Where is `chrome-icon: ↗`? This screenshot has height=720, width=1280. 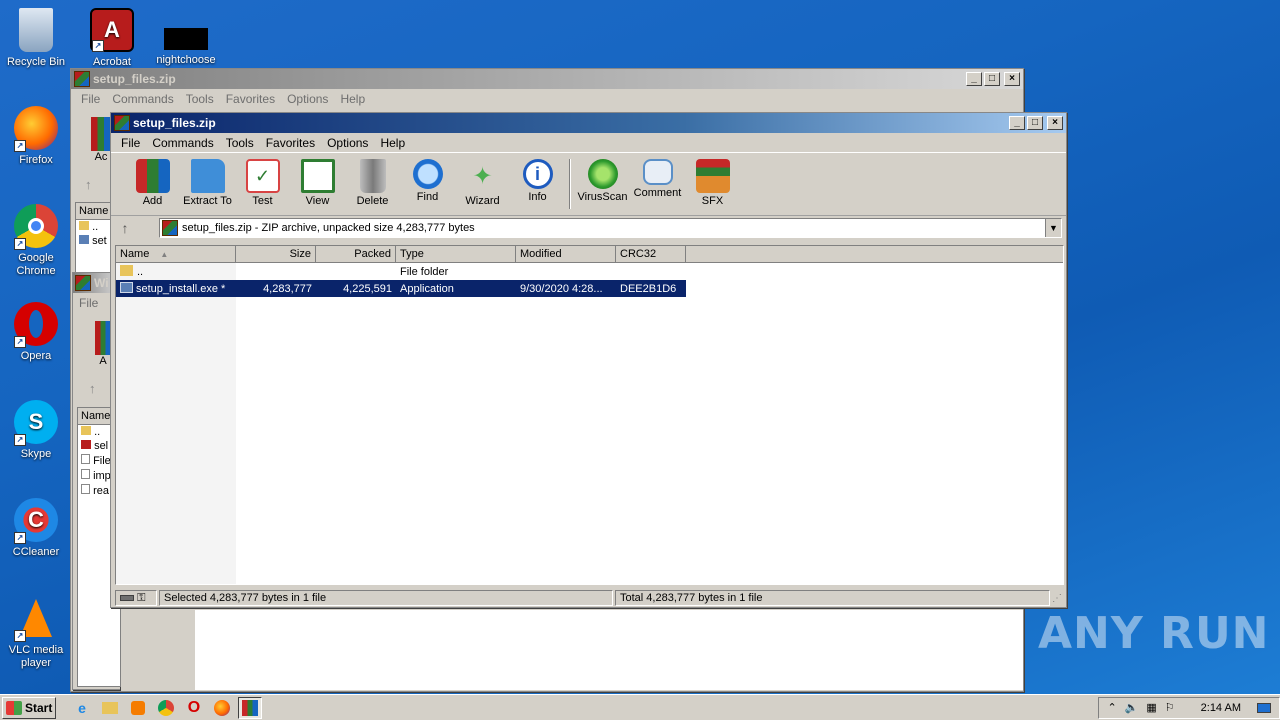
chrome-icon: ↗ is located at coordinates (36, 227).